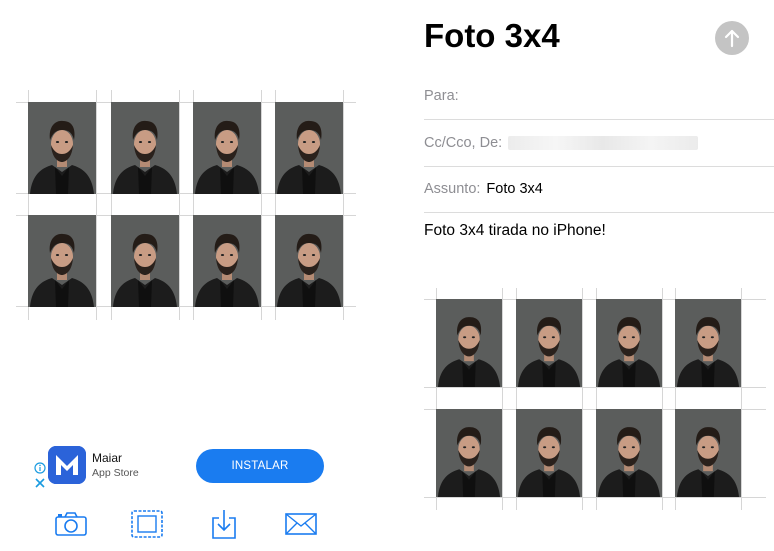 The height and width of the screenshot is (551, 774). Describe the element at coordinates (71, 524) in the screenshot. I see `camera-icon` at that location.